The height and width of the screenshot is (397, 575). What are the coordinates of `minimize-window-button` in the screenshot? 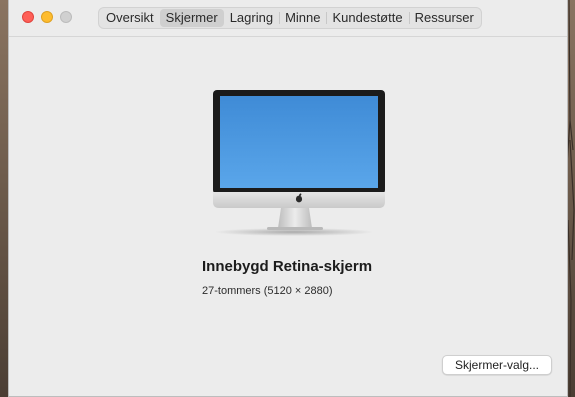 It's located at (47, 17).